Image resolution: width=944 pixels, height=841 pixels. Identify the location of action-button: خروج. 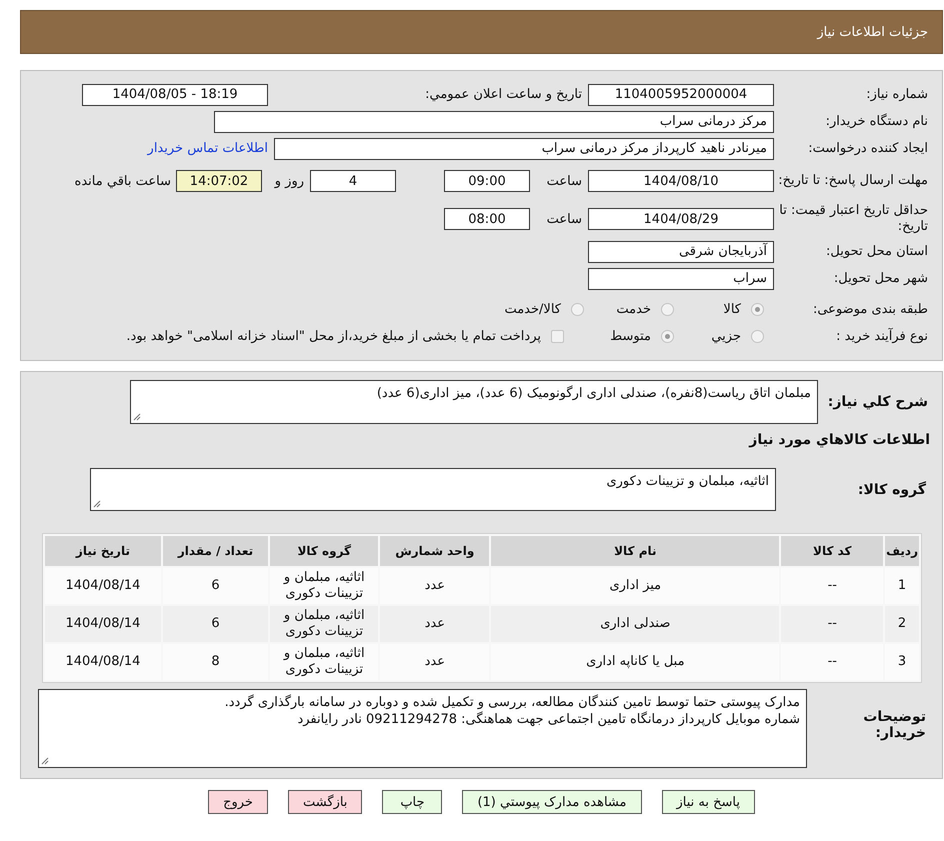
(238, 802).